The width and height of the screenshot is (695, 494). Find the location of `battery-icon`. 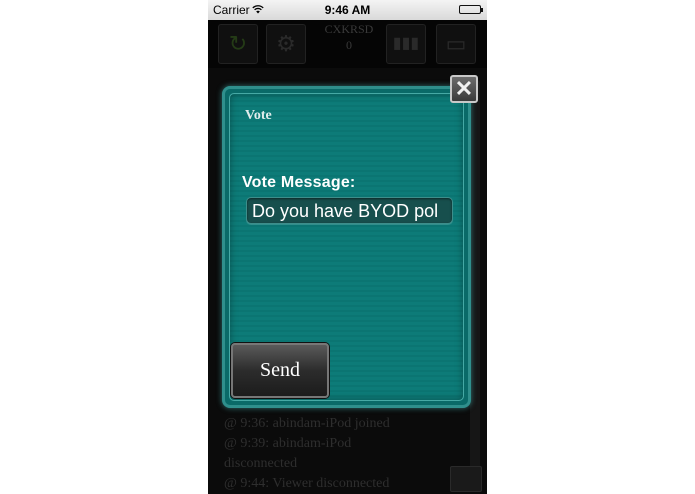

battery-icon is located at coordinates (471, 9).